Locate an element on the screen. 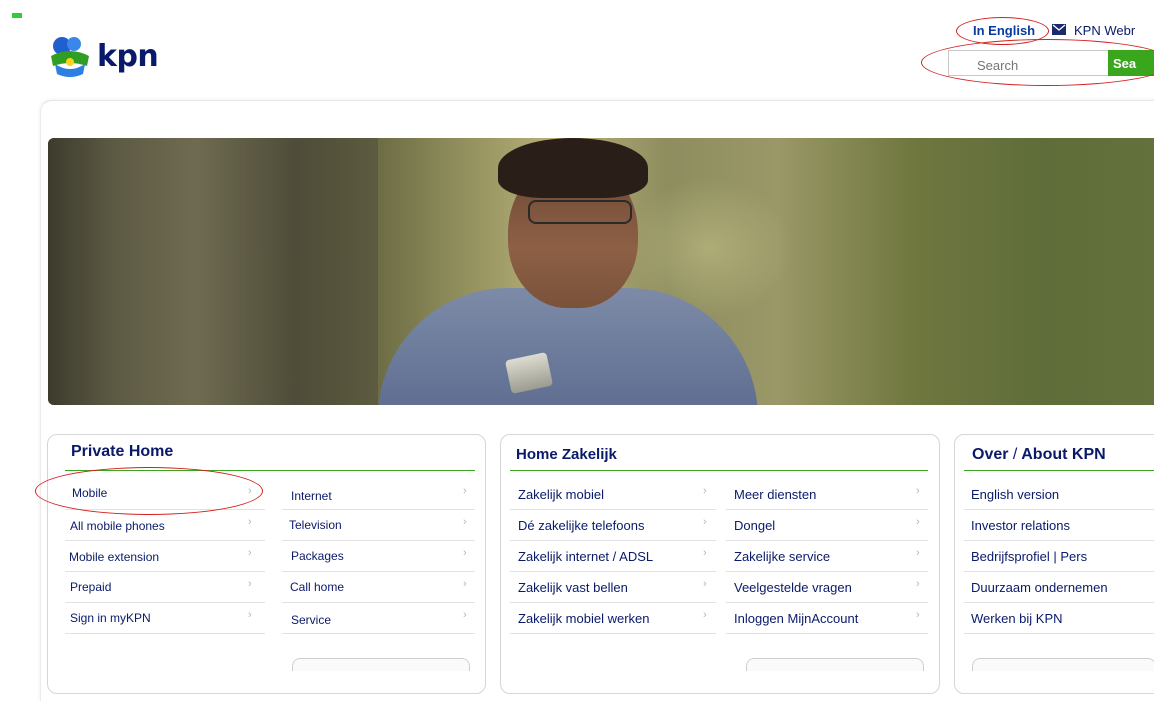 The height and width of the screenshot is (701, 1154). home-zakelijk-title: Home Zakelijk is located at coordinates (566, 454).